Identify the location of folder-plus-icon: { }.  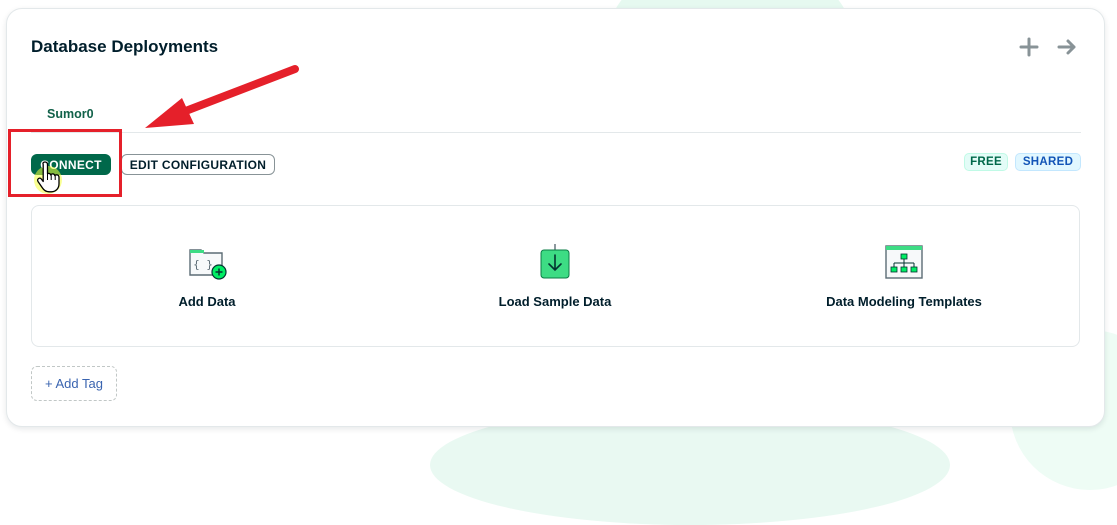
(208, 264).